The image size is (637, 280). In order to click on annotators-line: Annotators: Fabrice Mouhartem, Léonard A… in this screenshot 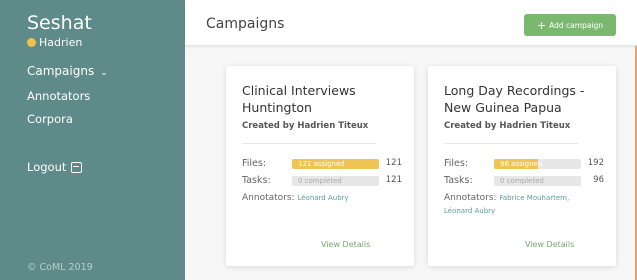, I will do `click(519, 205)`.